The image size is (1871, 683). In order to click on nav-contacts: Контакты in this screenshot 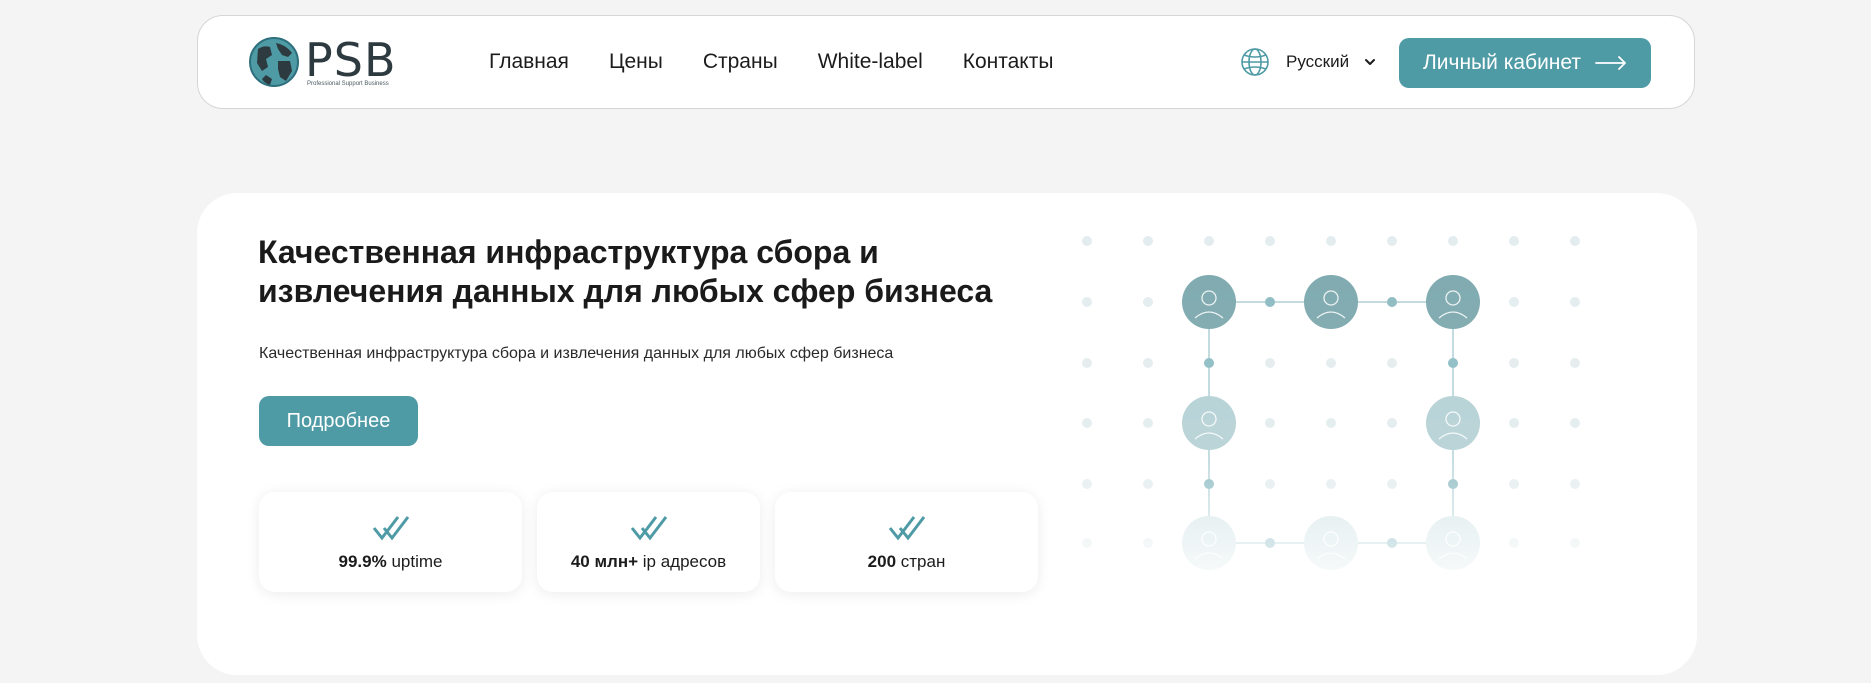, I will do `click(1008, 62)`.